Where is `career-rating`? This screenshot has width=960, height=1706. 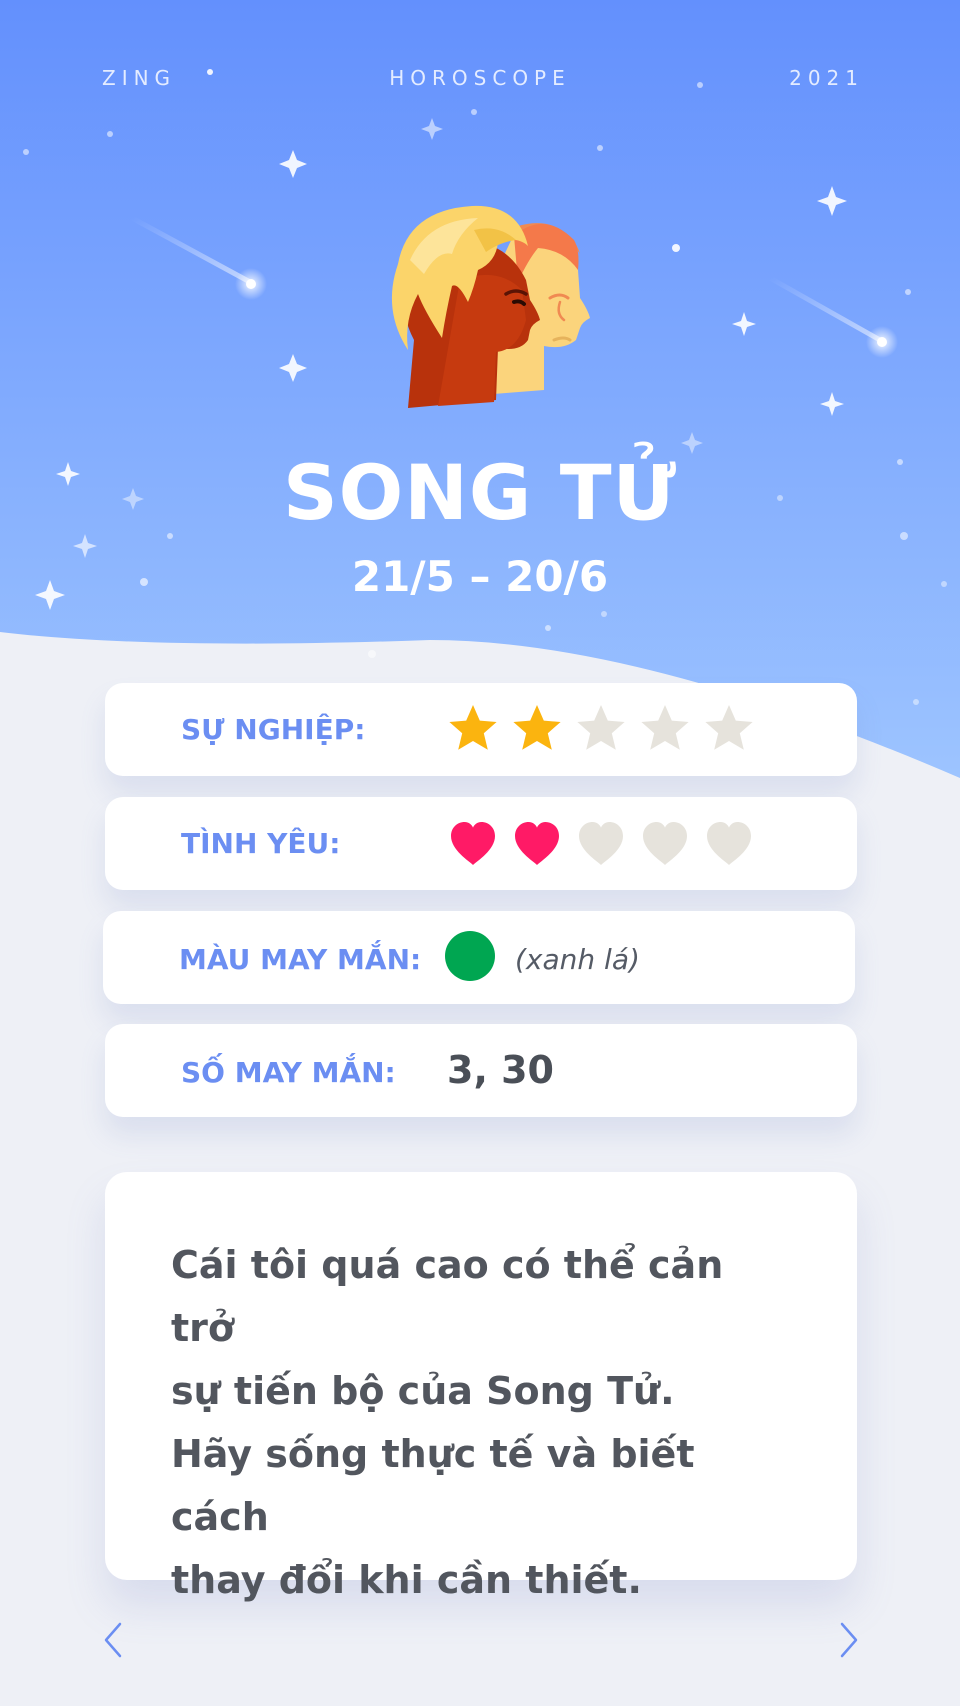 career-rating is located at coordinates (605, 729).